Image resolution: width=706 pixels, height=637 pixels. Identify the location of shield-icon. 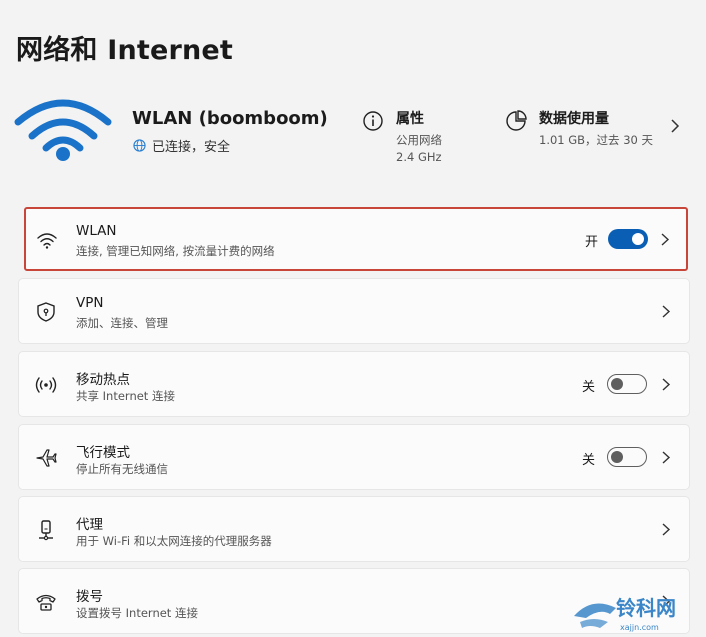
(46, 312).